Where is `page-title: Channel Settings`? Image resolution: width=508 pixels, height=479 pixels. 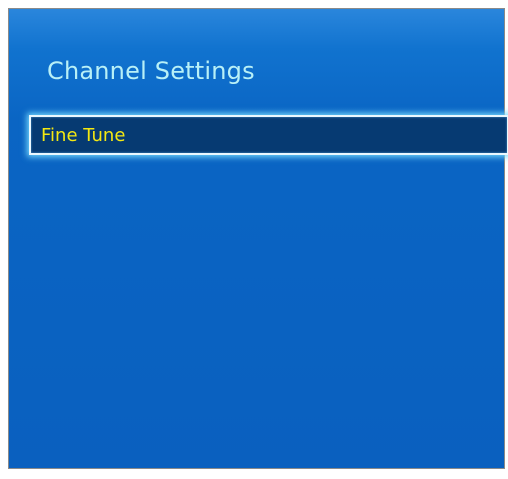
page-title: Channel Settings is located at coordinates (151, 71).